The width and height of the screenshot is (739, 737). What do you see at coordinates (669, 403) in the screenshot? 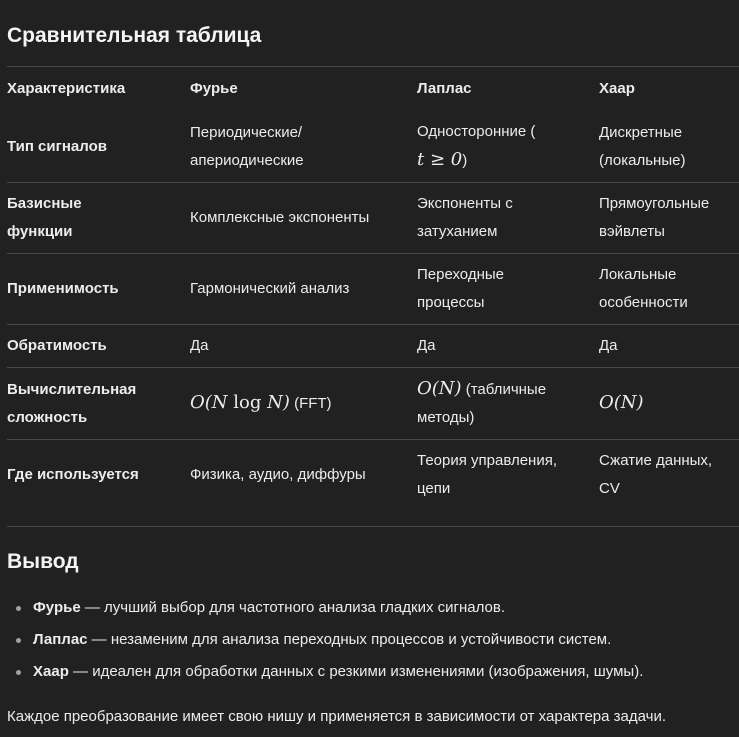
I see `cell-haar-complexity: O(N)` at bounding box center [669, 403].